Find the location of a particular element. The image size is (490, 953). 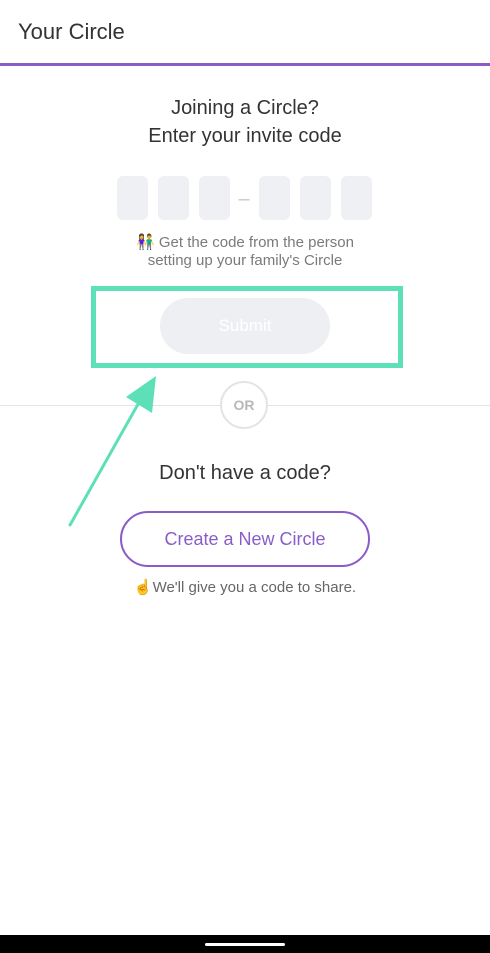

no-code-heading: Don't have a code? is located at coordinates (245, 473).